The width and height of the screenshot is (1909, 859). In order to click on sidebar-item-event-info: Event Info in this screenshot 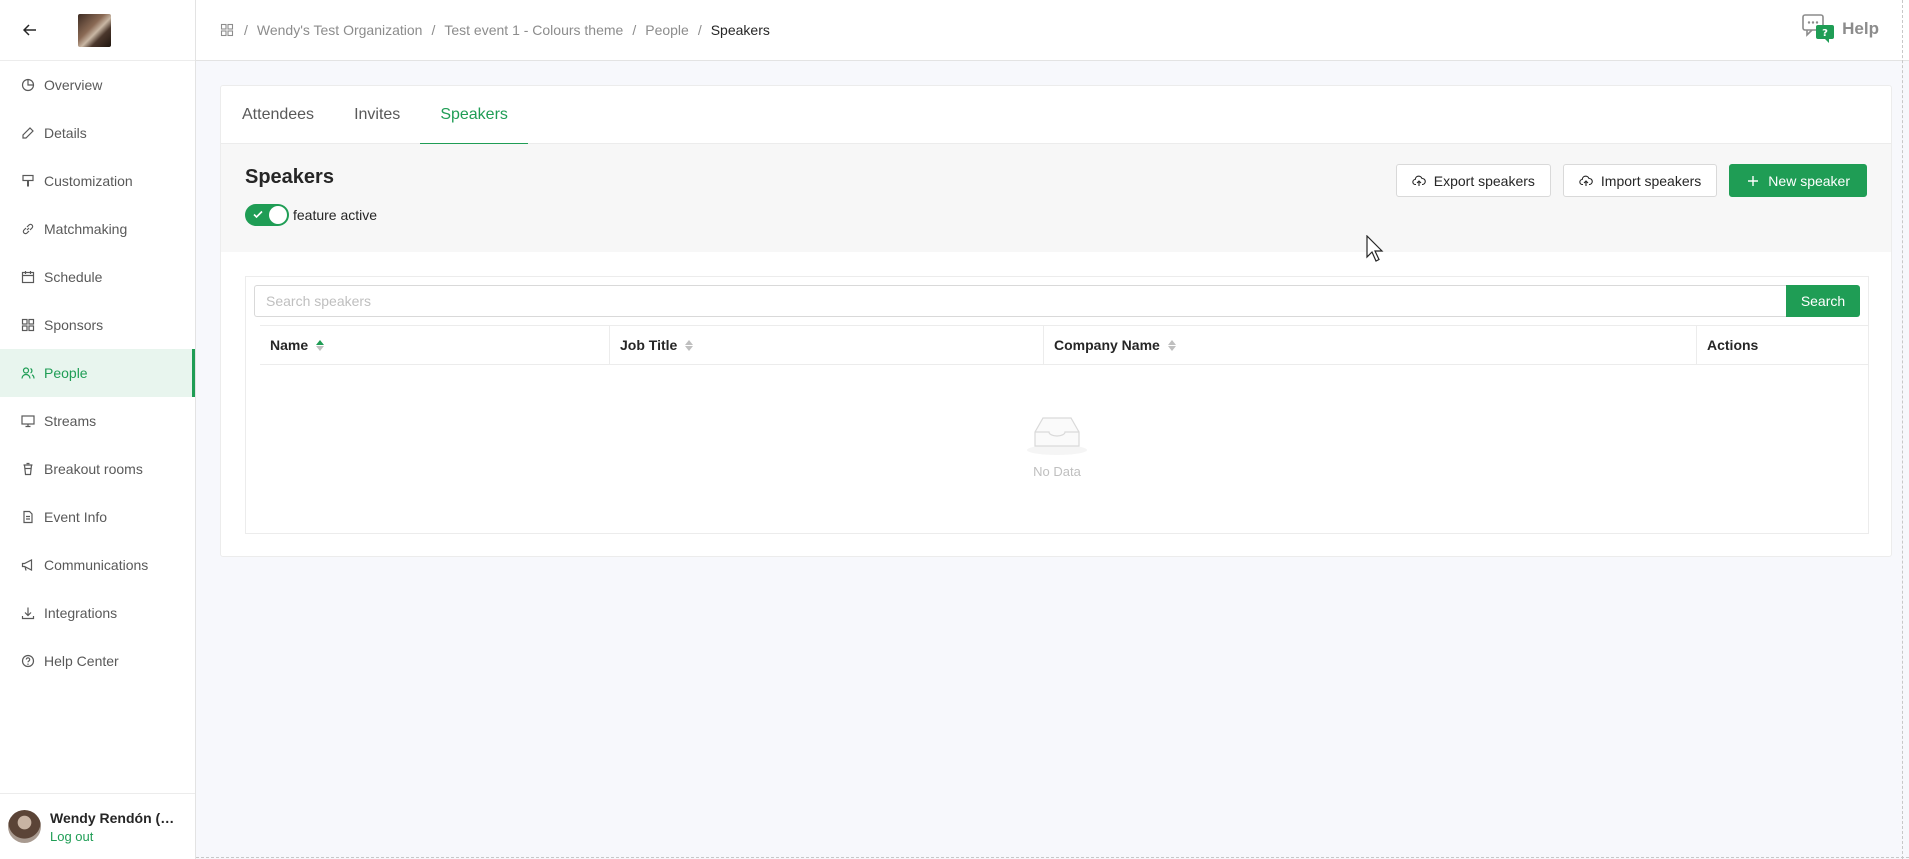, I will do `click(97, 517)`.